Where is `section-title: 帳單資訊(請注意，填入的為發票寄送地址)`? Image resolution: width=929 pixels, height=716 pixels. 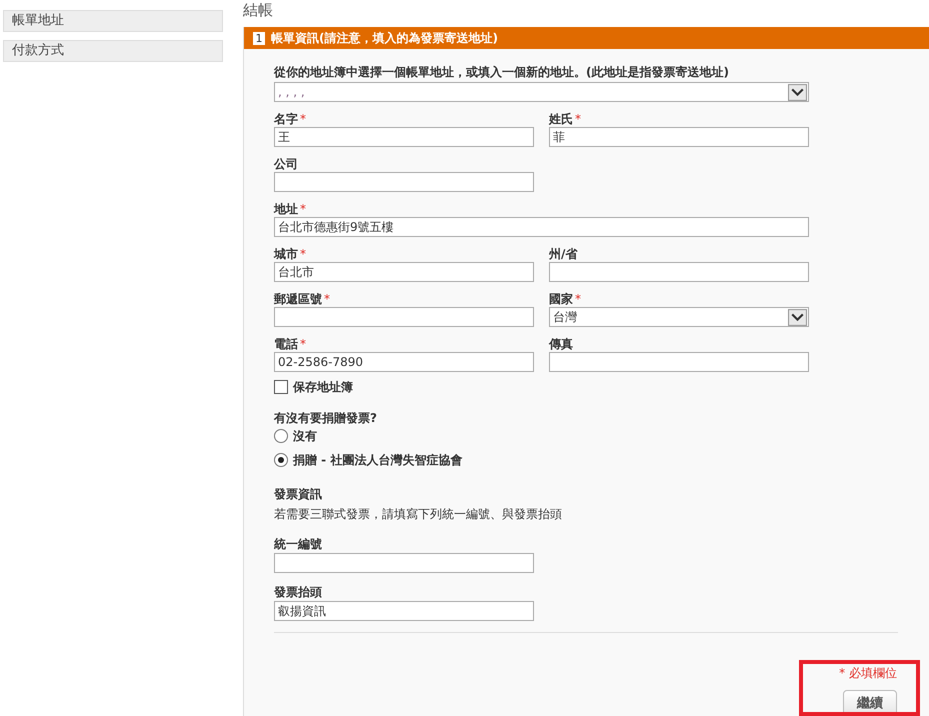
section-title: 帳單資訊(請注意，填入的為發票寄送地址) is located at coordinates (384, 38).